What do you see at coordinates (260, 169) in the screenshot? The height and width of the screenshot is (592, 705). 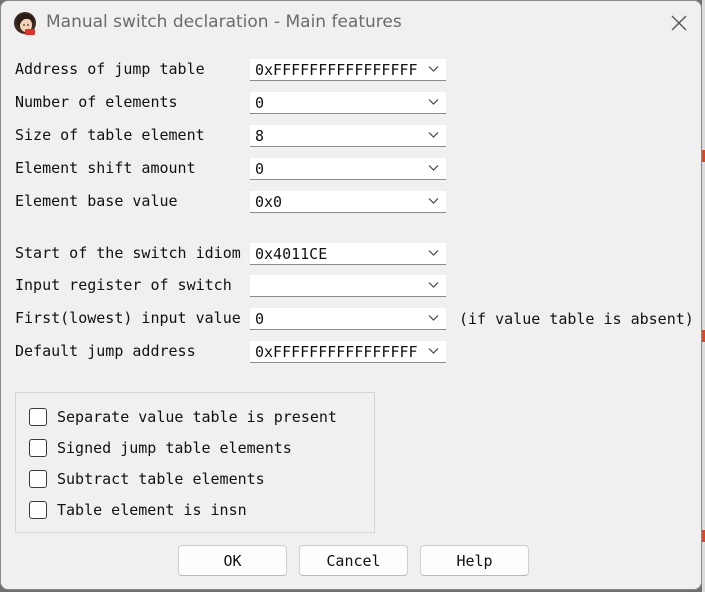 I see `element-shift-amount-value: 0` at bounding box center [260, 169].